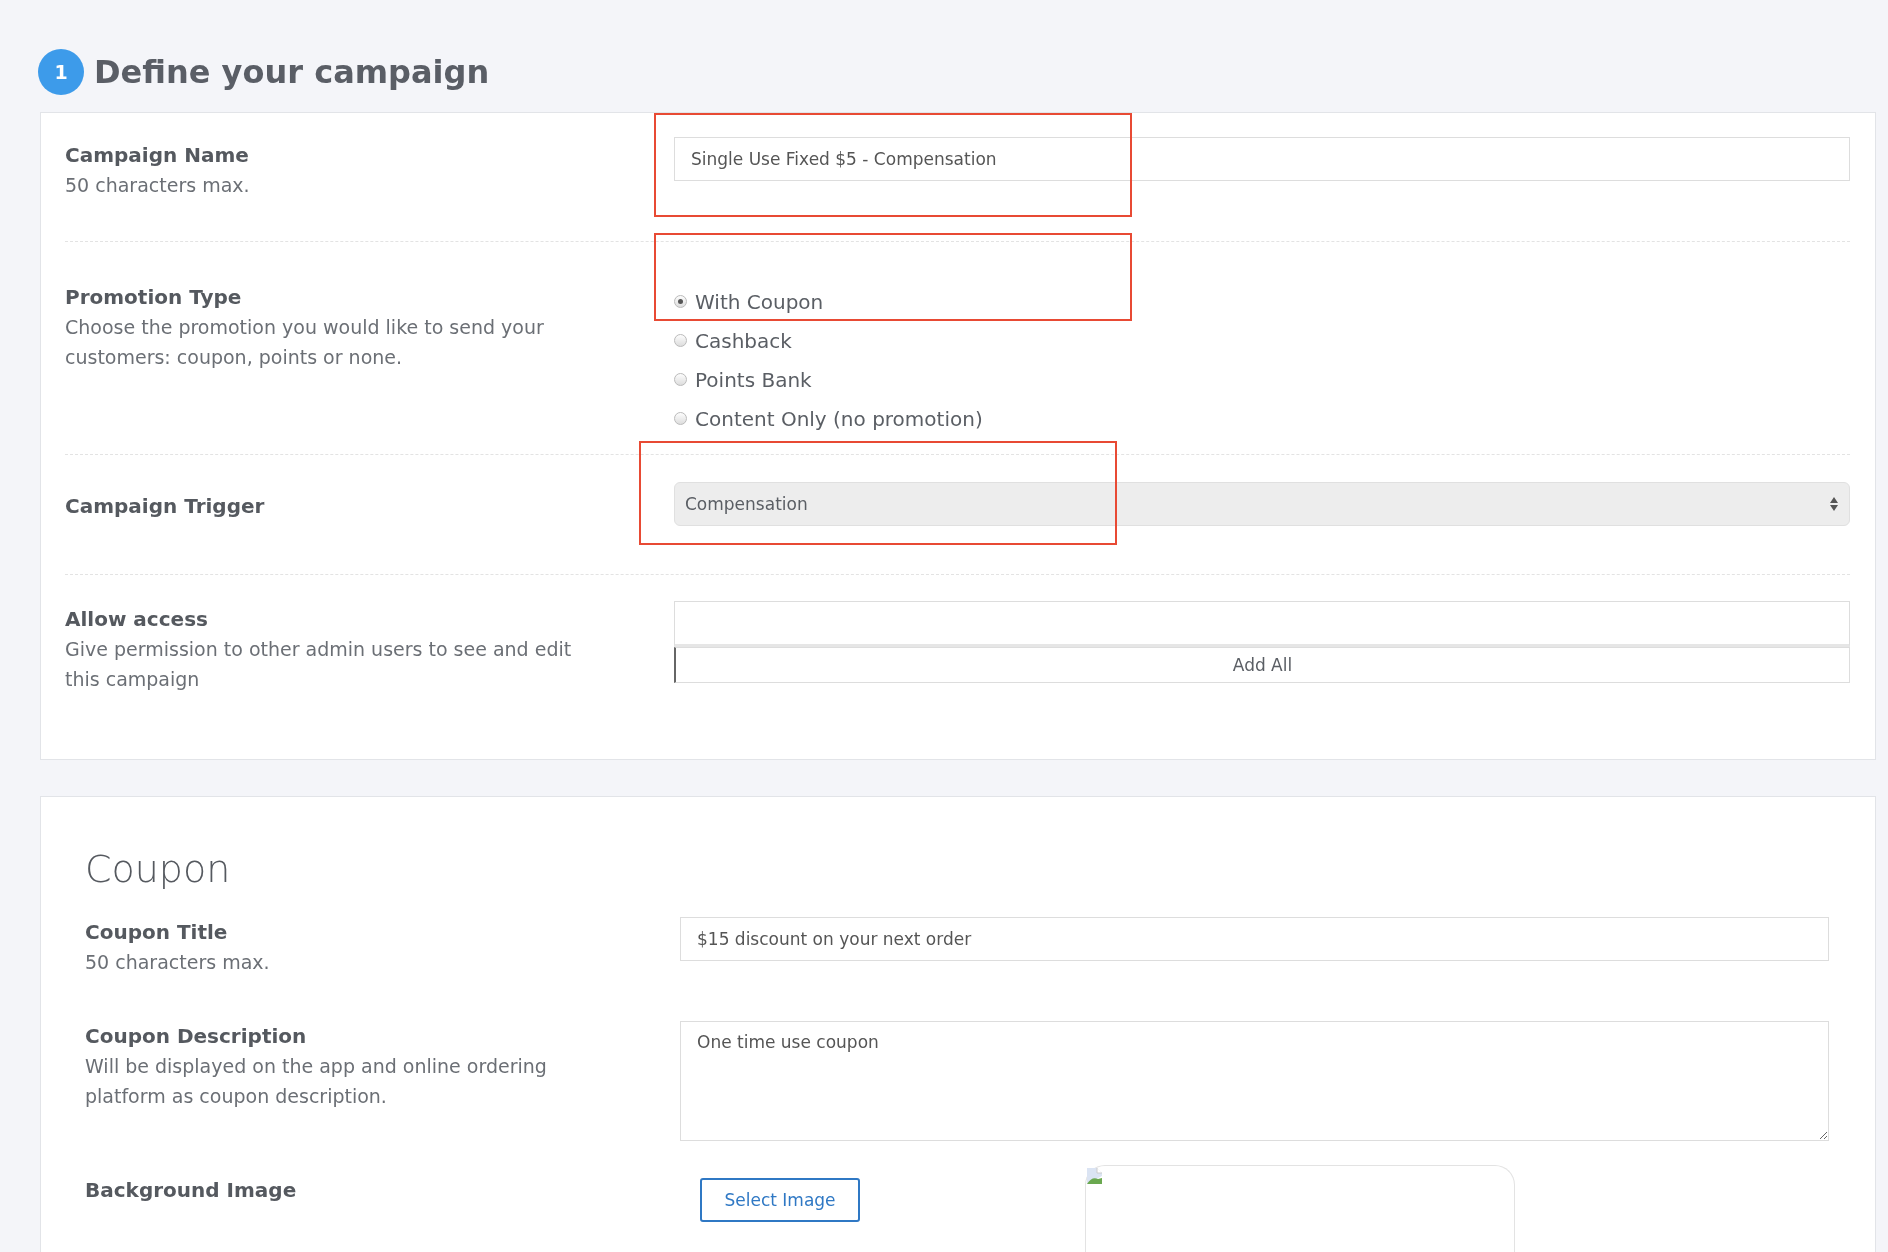 The height and width of the screenshot is (1252, 1888). What do you see at coordinates (157, 932) in the screenshot?
I see `field-label: Coupon Title` at bounding box center [157, 932].